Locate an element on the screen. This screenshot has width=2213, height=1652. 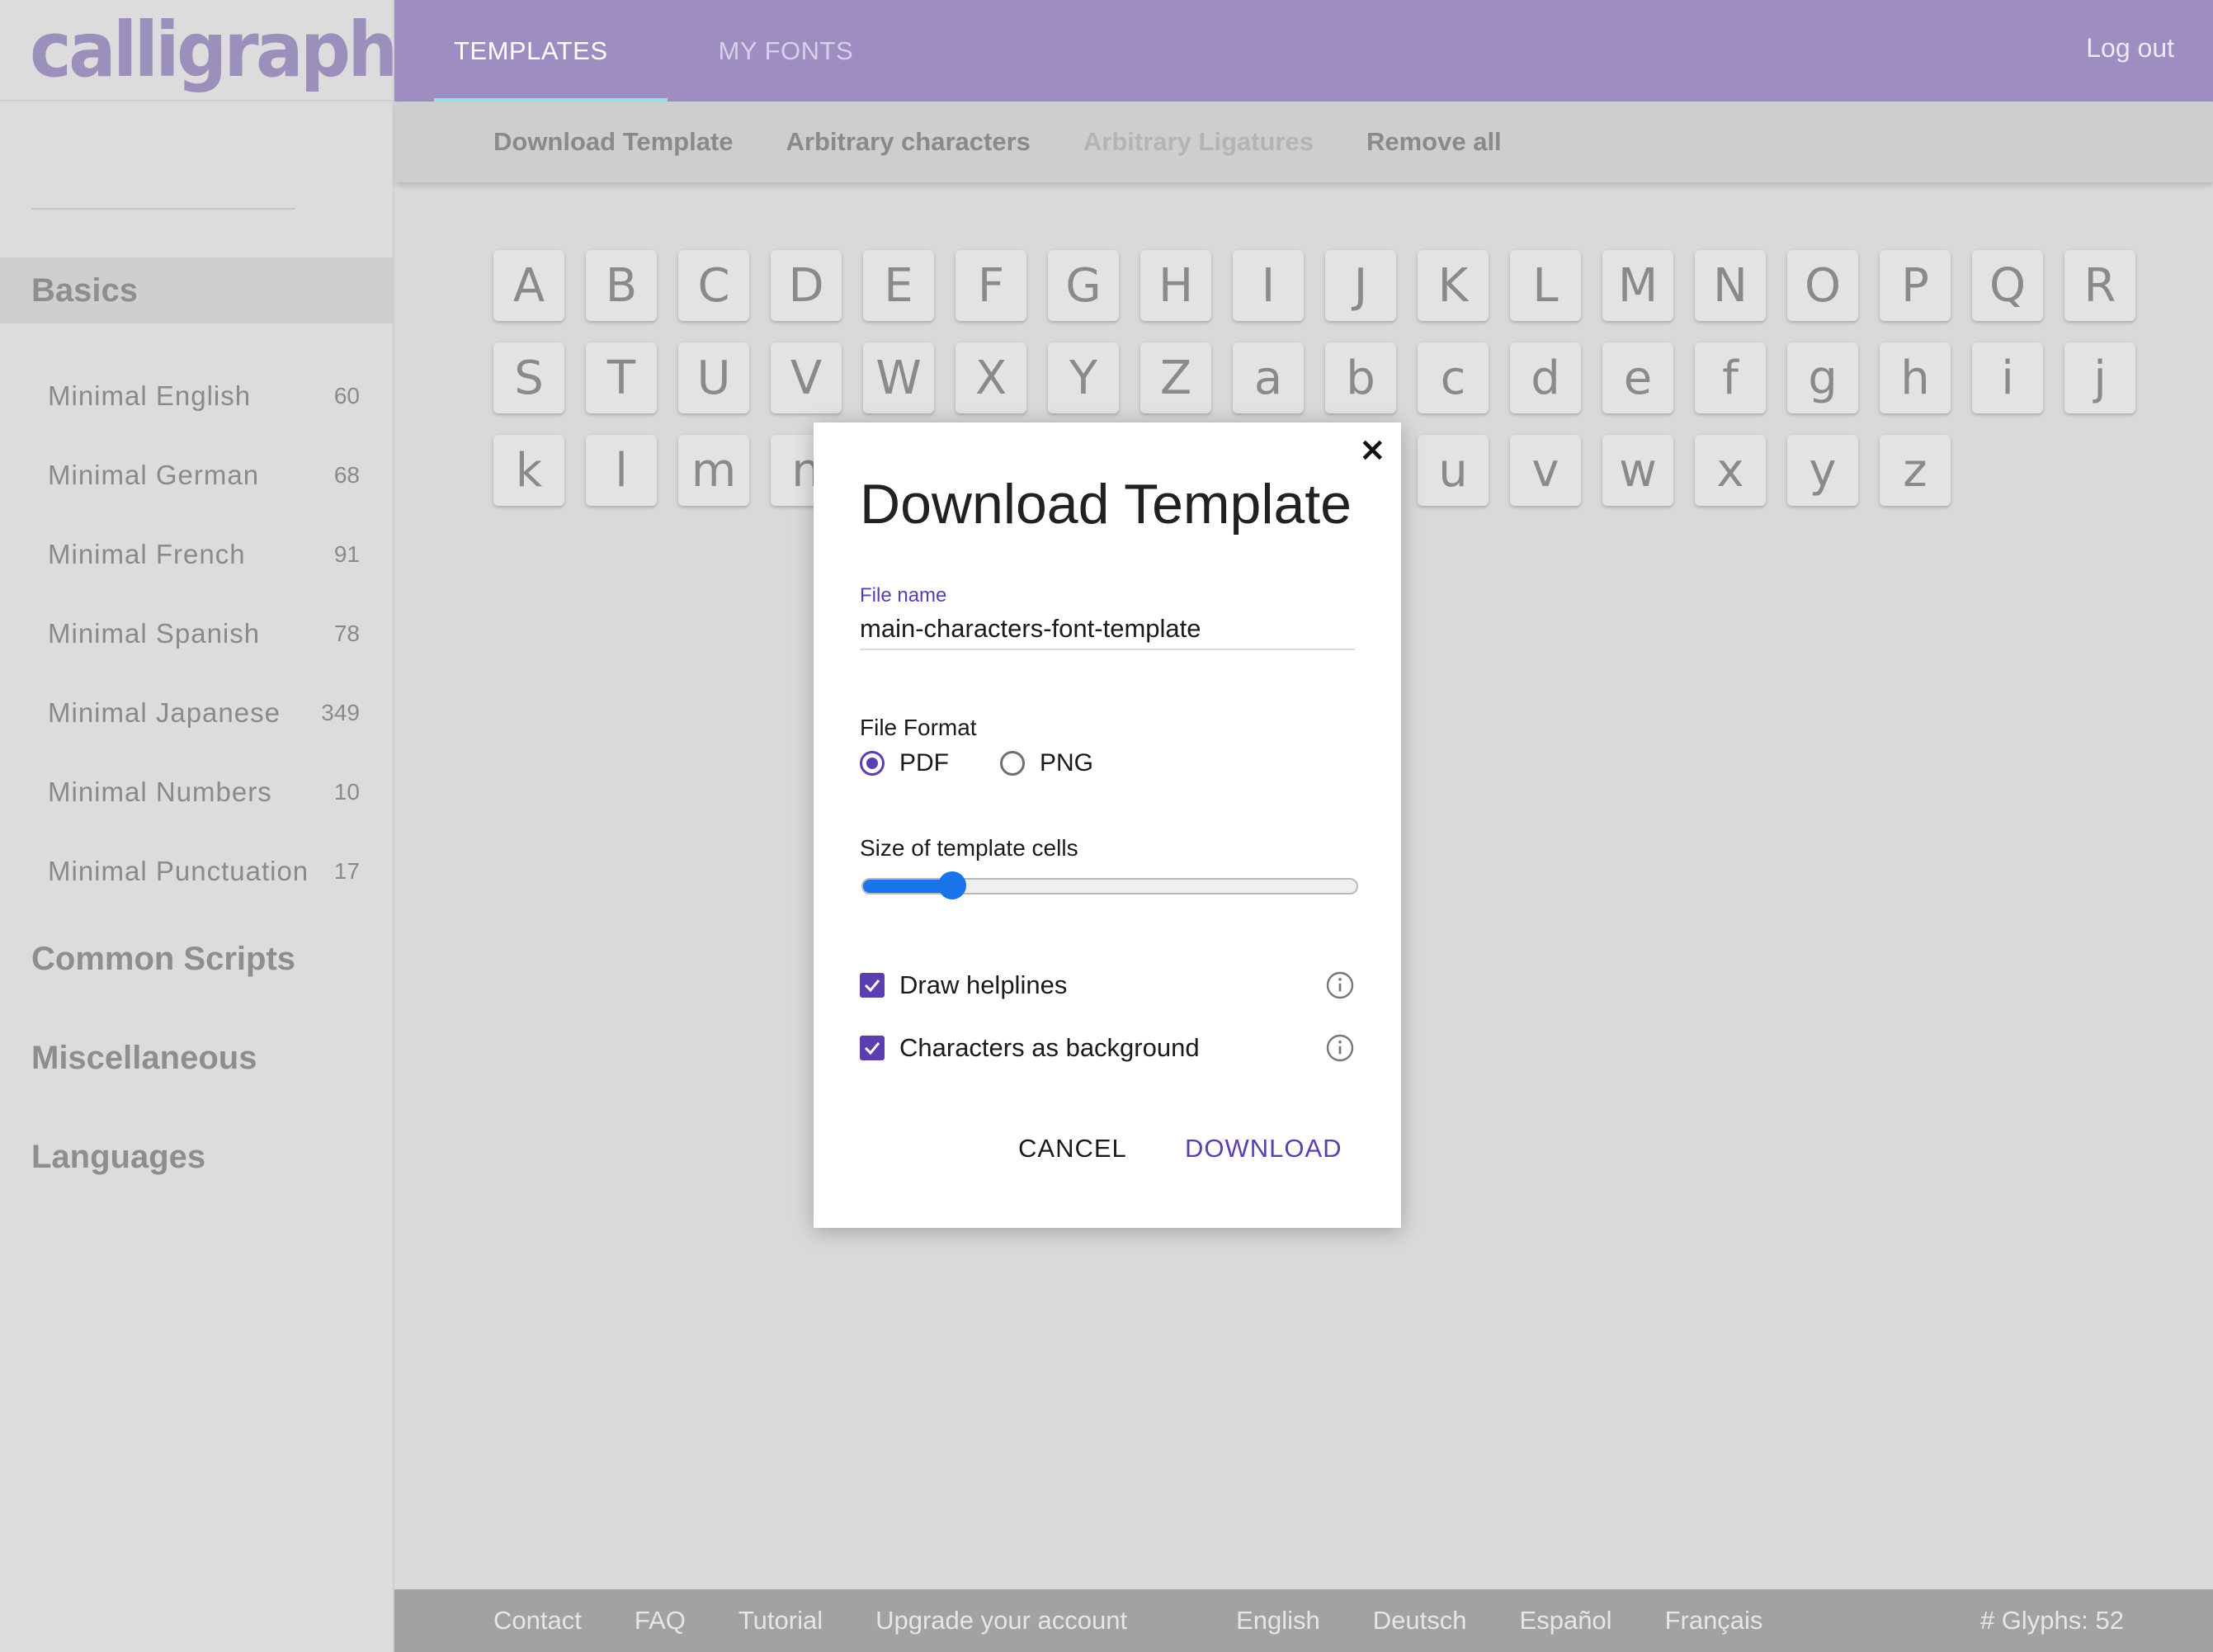
glyph-cell-g: g is located at coordinates (1822, 378).